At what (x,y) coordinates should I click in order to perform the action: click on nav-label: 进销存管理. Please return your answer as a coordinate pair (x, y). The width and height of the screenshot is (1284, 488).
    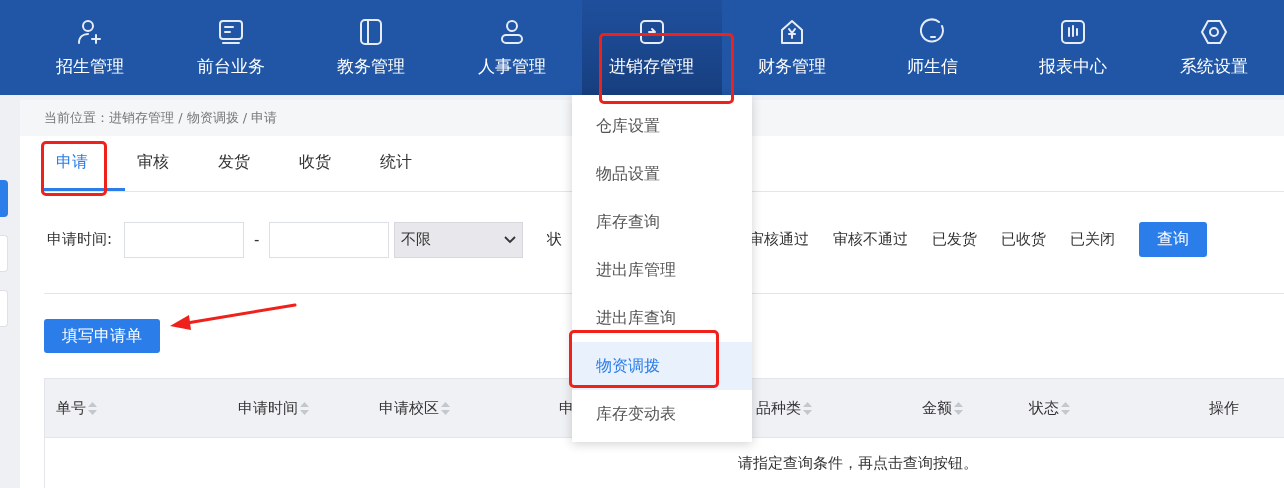
    Looking at the image, I should click on (652, 66).